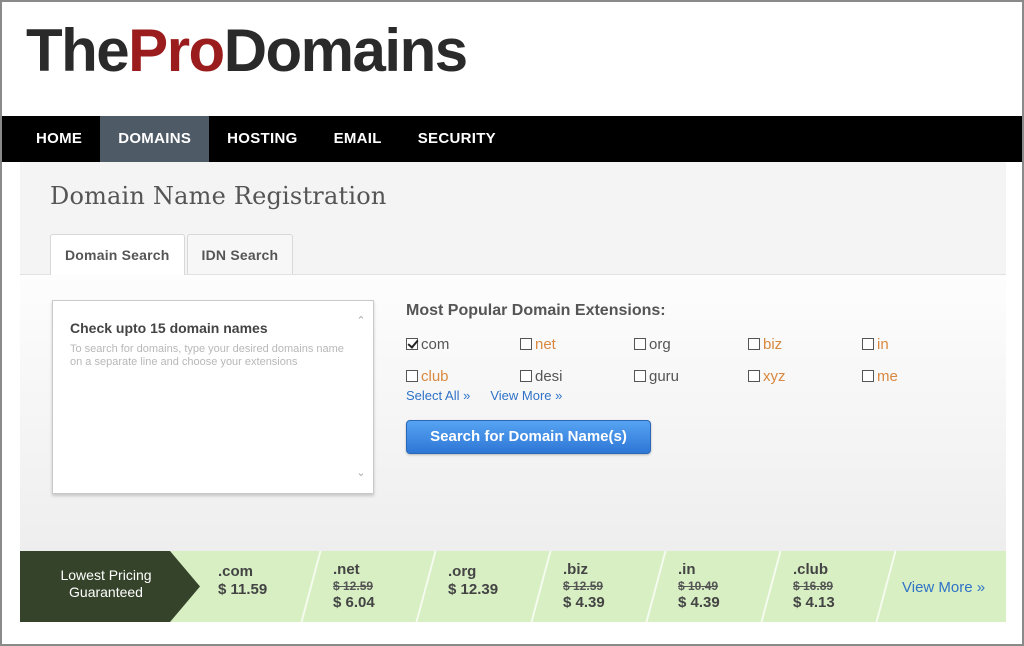 The width and height of the screenshot is (1024, 646). Describe the element at coordinates (577, 344) in the screenshot. I see `extension-option-net: net` at that location.